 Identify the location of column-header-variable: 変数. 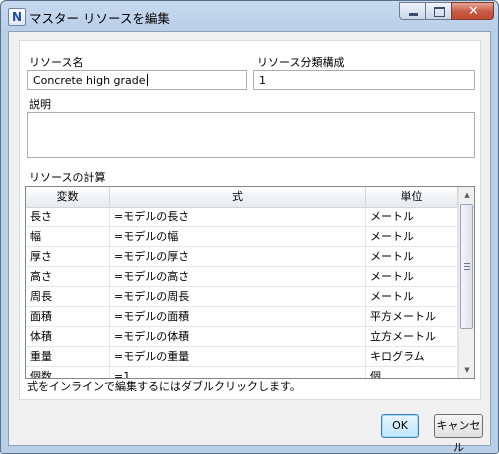
(68, 197).